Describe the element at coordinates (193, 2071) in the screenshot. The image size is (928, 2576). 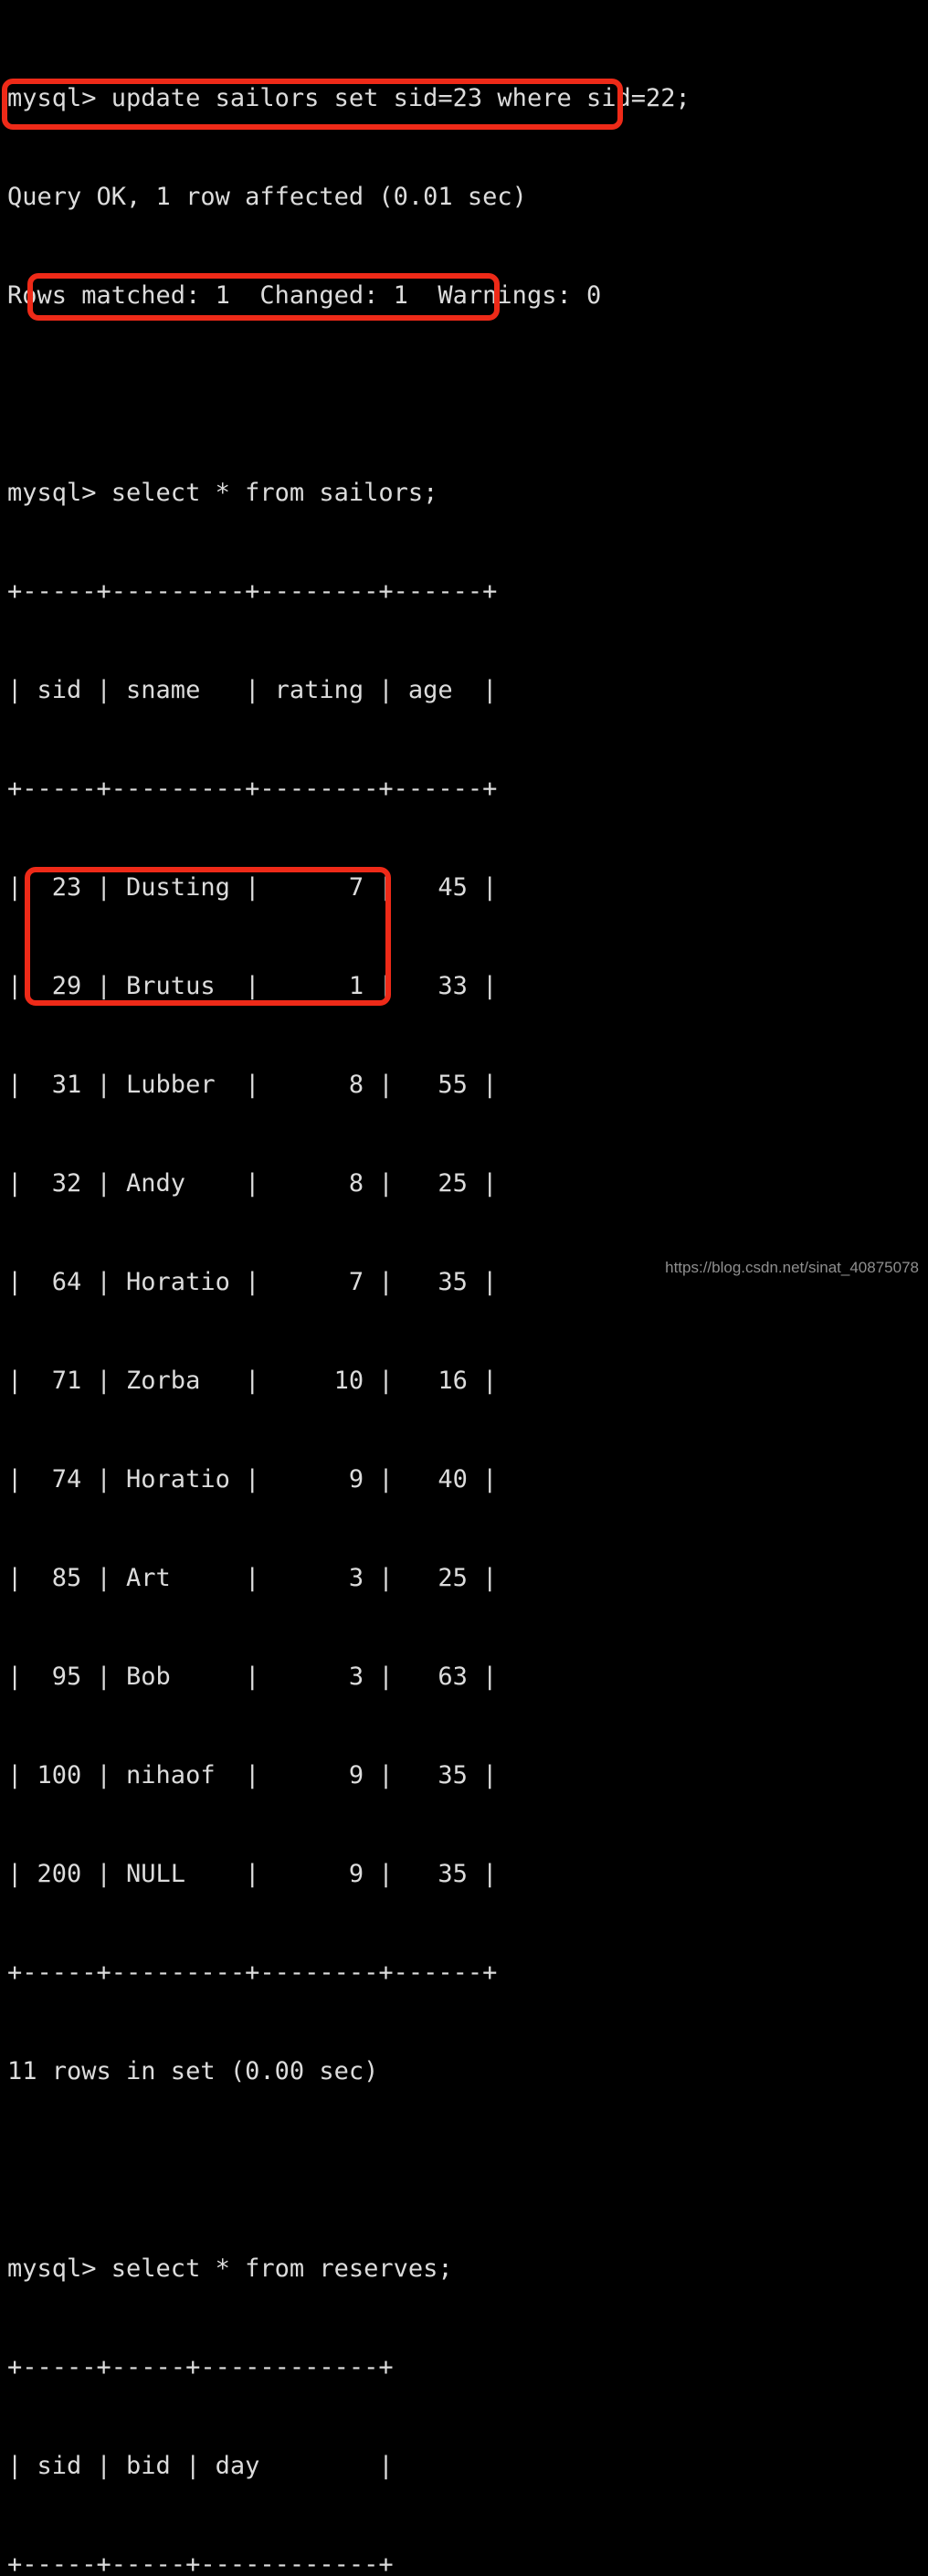
I see `terminal-line: 11 rows in set (0.00 sec)` at that location.